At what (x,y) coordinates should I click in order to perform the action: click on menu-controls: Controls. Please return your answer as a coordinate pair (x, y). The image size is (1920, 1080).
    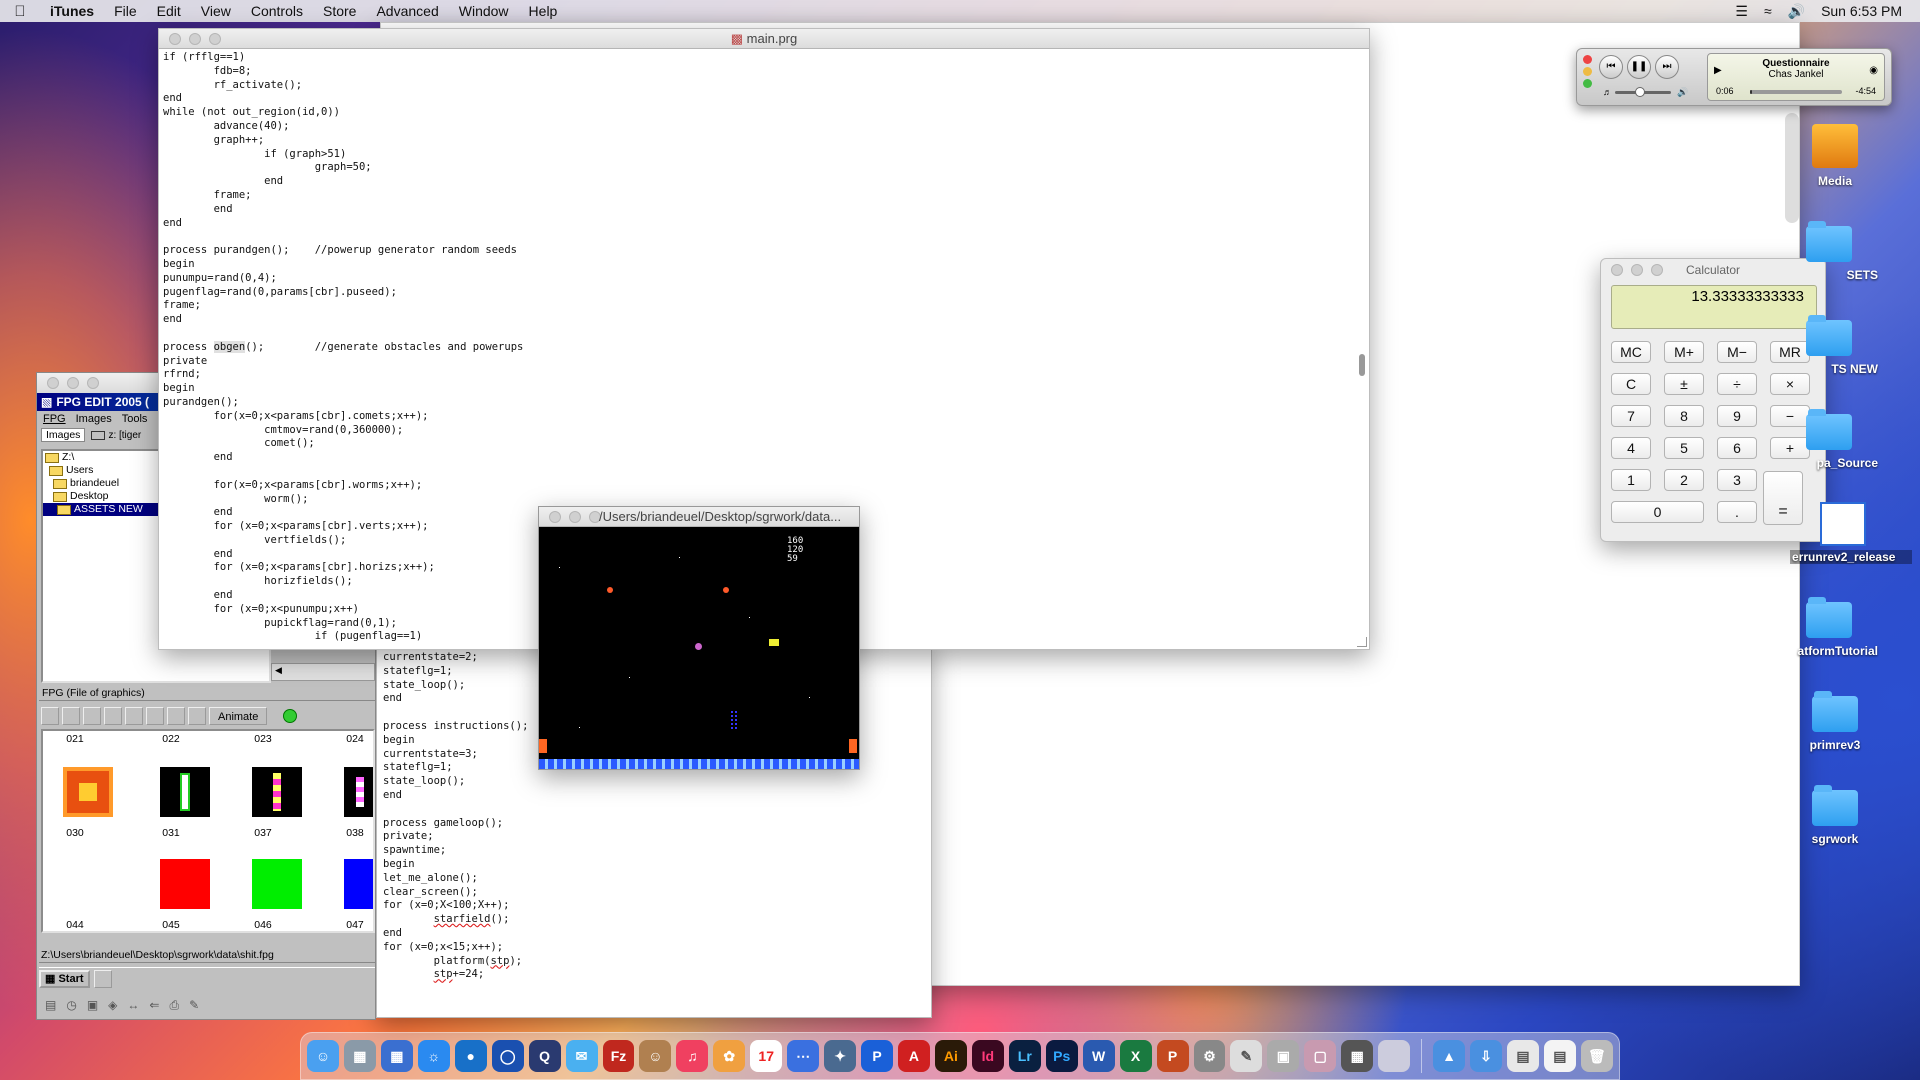
    Looking at the image, I should click on (277, 11).